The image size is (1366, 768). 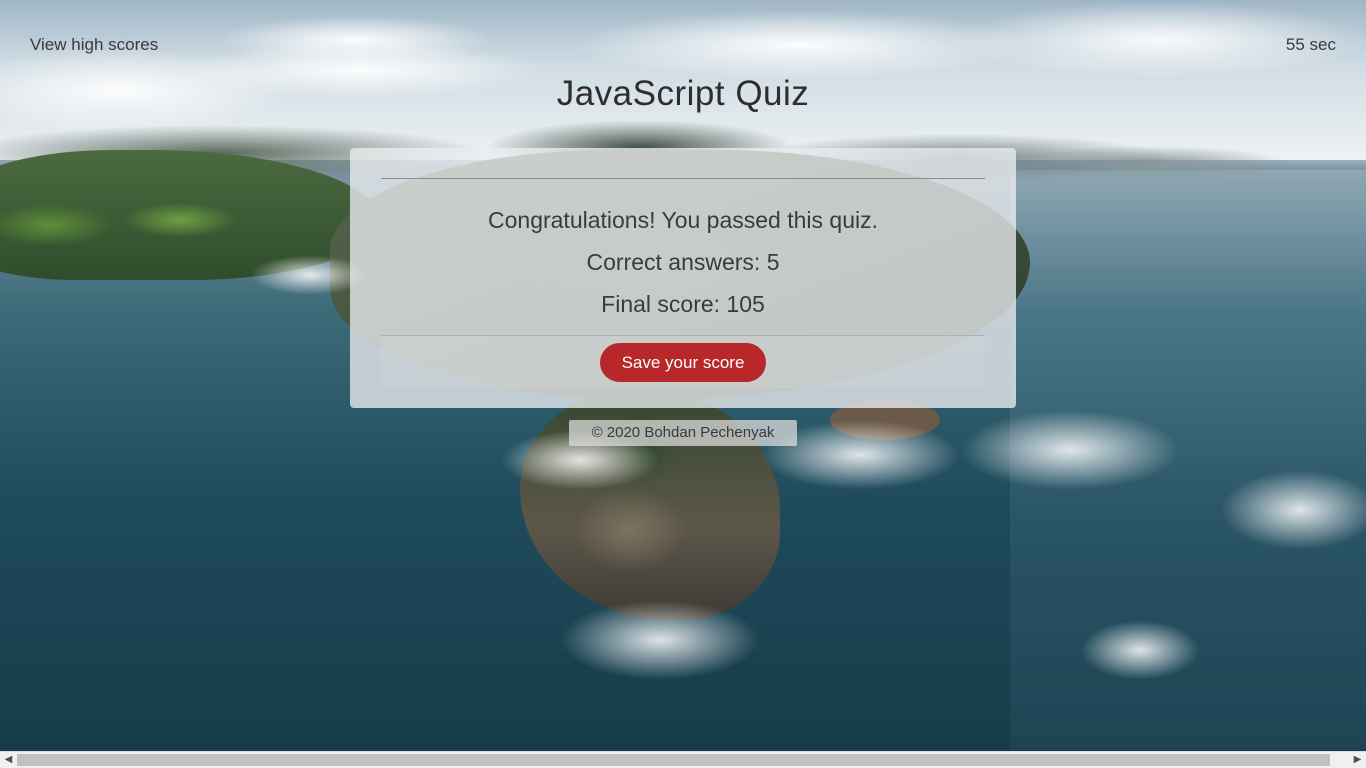 What do you see at coordinates (683, 304) in the screenshot?
I see `final-score-text: Final score: 105` at bounding box center [683, 304].